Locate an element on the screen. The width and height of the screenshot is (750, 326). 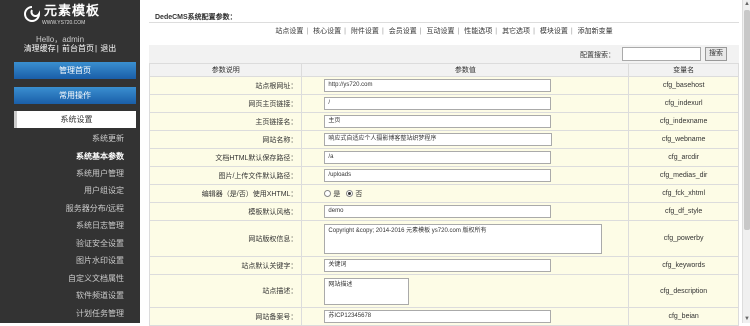
sidebar-item-user-manage: 系统用户管理 is located at coordinates (72, 174).